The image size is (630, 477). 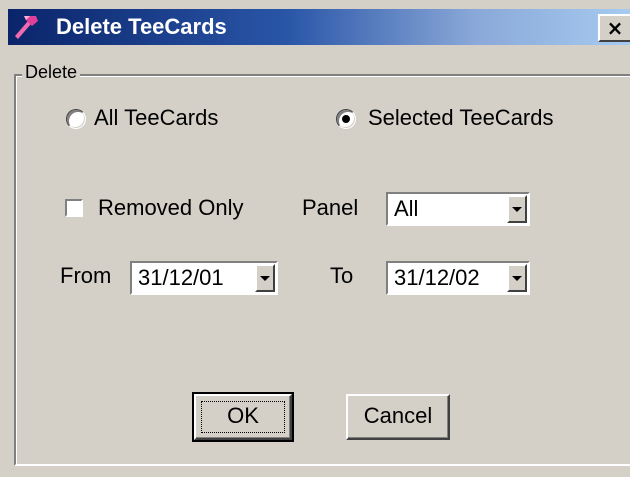 What do you see at coordinates (76, 119) in the screenshot?
I see `all-teecards-radio` at bounding box center [76, 119].